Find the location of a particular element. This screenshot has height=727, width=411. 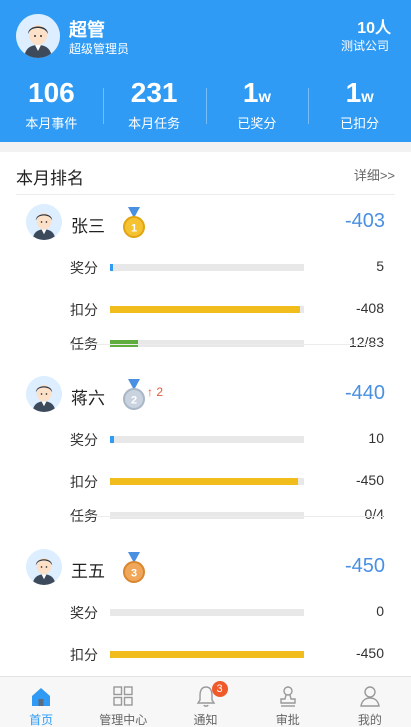

tab-label: 管理中心 is located at coordinates (123, 720).